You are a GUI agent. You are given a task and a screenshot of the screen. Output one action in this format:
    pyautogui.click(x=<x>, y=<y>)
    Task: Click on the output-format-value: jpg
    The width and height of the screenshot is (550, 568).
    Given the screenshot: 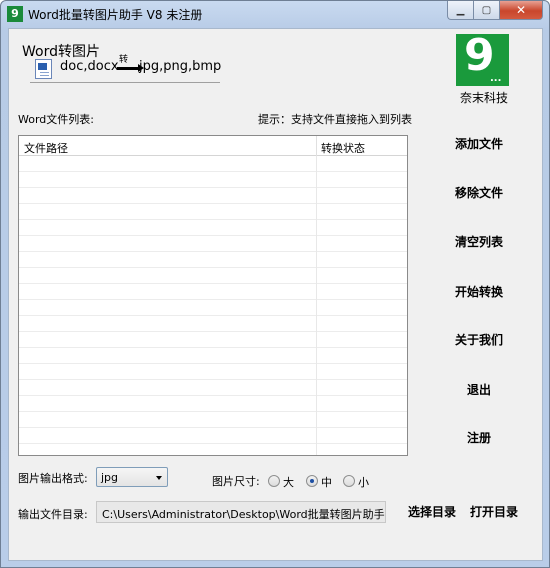 What is the action you would take?
    pyautogui.click(x=110, y=477)
    